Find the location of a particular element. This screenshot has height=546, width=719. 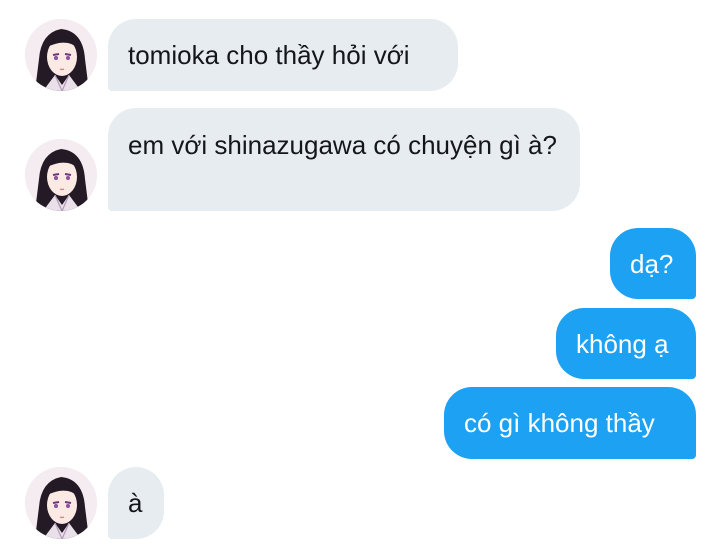

message-text: em với shinazugawa có chuyện gì à? is located at coordinates (342, 145).